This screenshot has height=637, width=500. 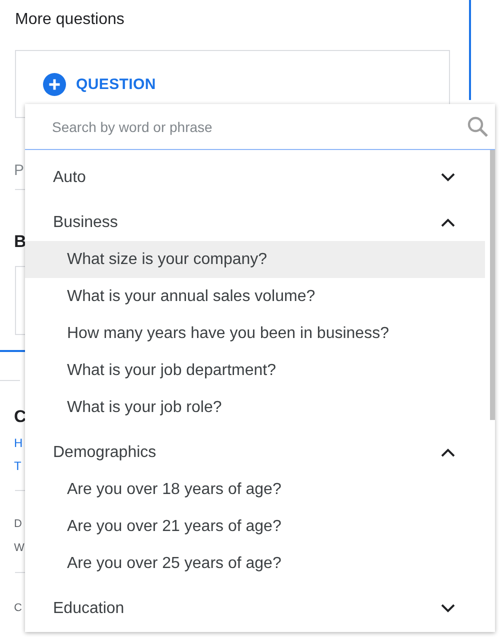 I want to click on question-item: Are you over 25 years of age?, so click(x=255, y=563).